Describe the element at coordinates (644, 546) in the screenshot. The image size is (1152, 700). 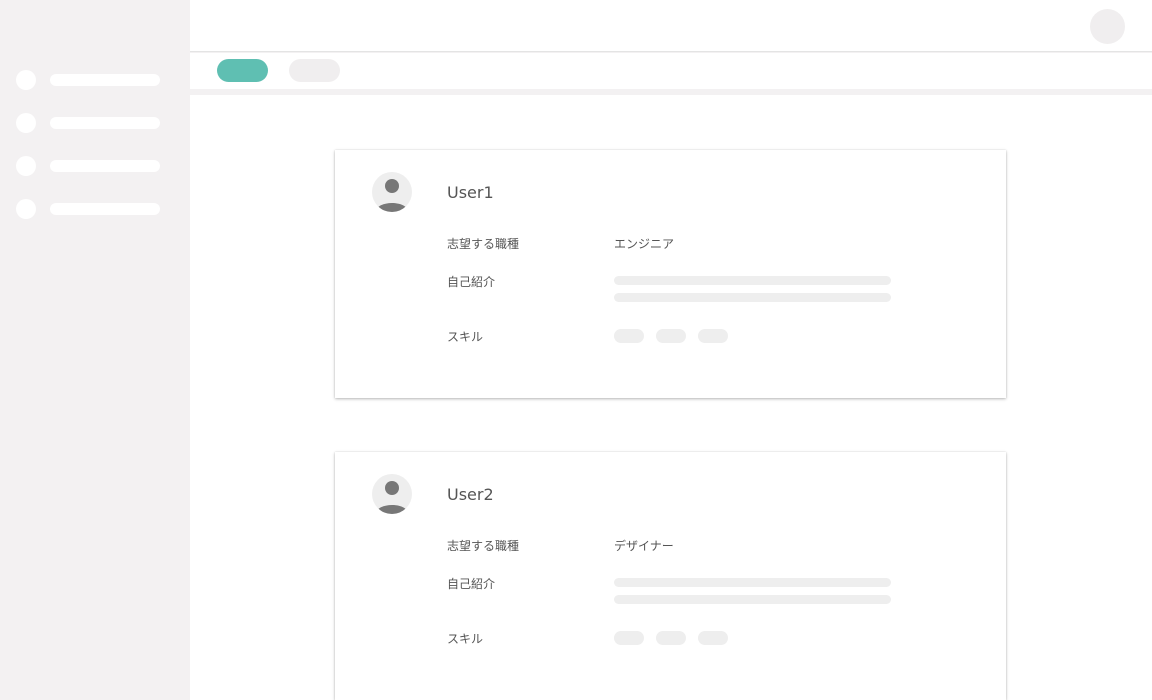
I see `job-value: デザイナー` at that location.